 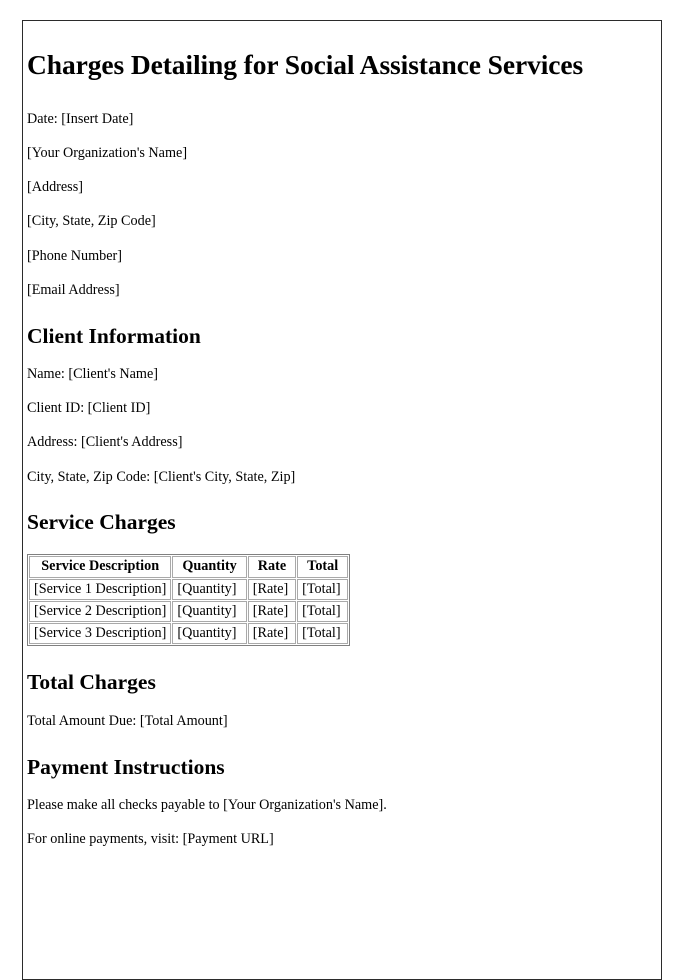 I want to click on client-id-line: Client ID: [Client ID], so click(x=89, y=408).